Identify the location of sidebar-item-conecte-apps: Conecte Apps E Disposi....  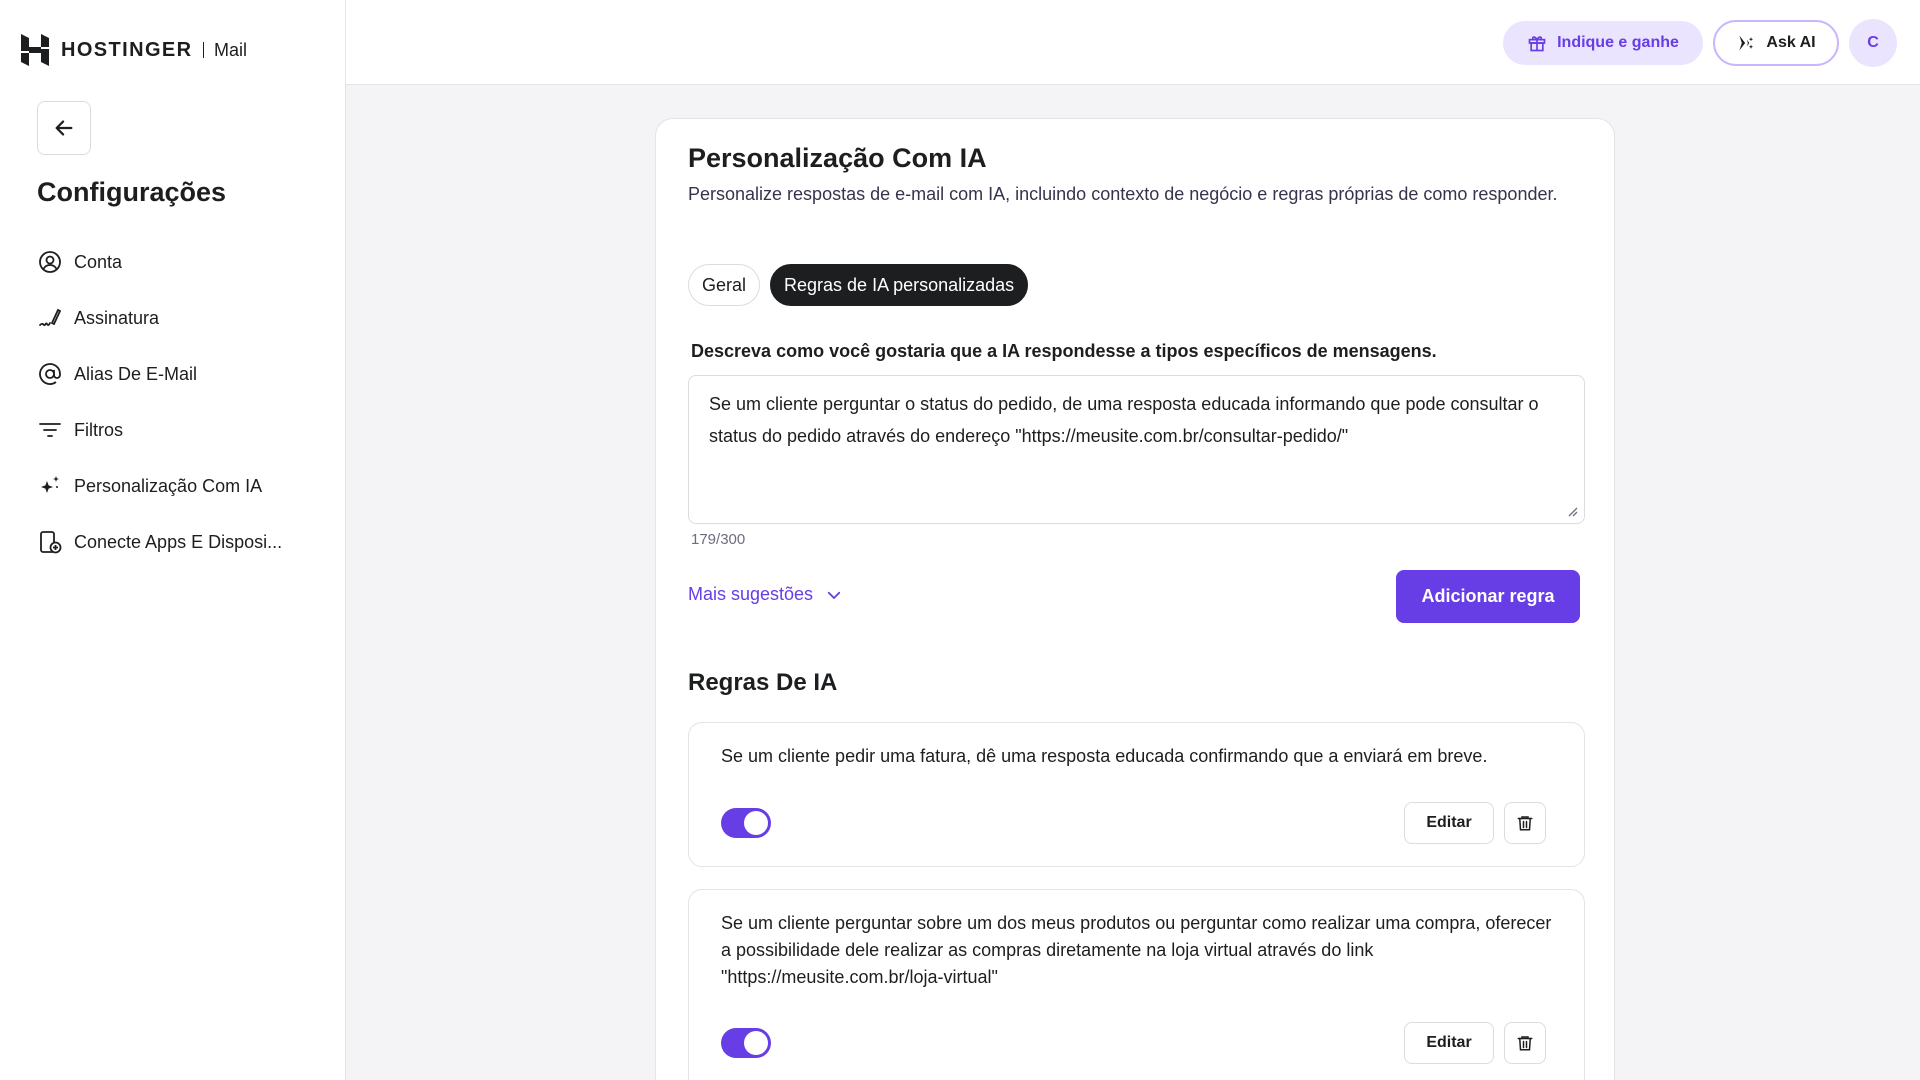
(159, 542).